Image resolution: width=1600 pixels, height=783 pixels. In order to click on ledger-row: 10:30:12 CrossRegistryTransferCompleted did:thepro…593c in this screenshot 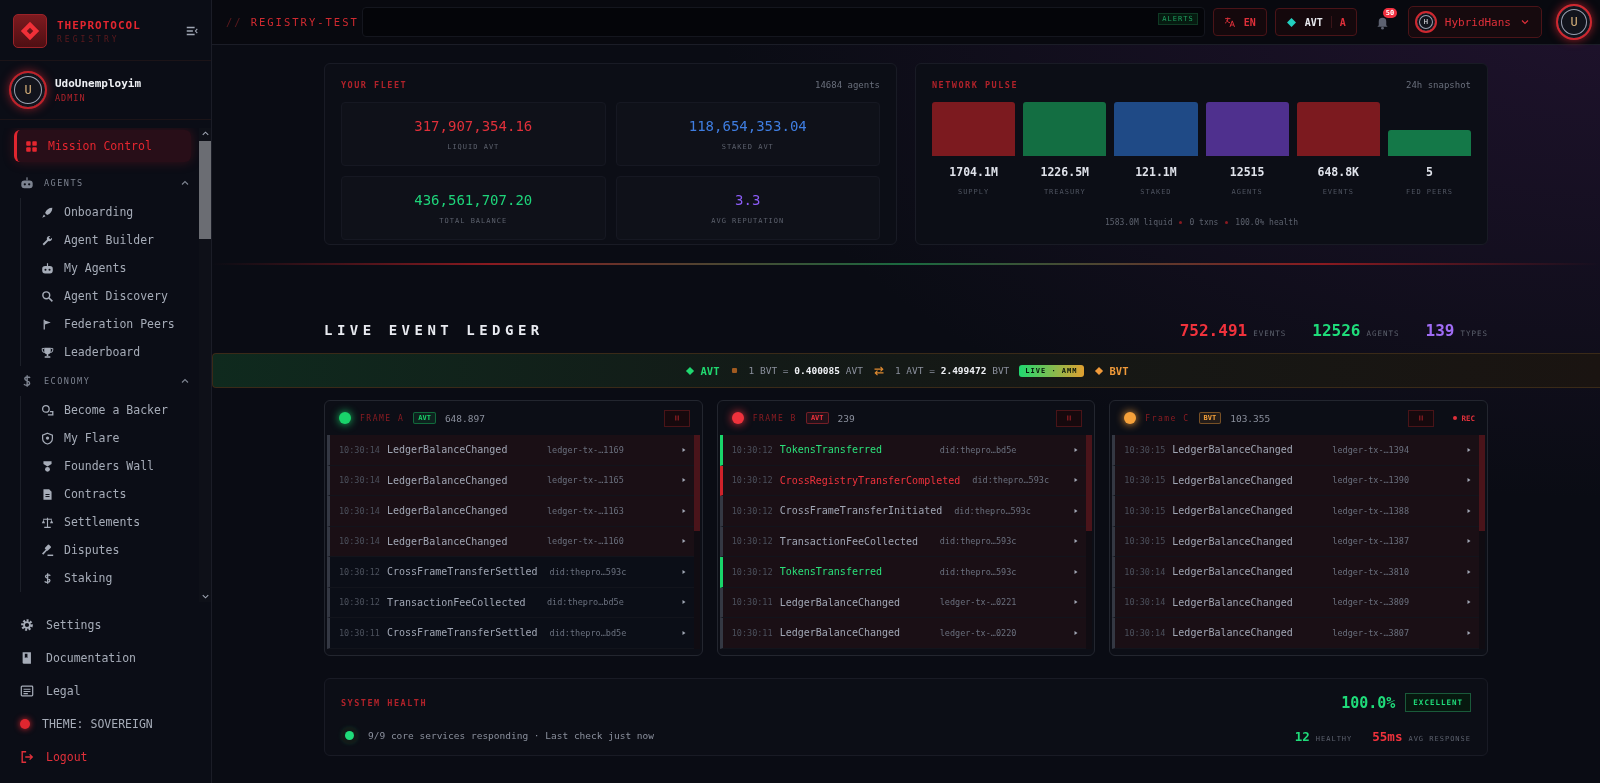, I will do `click(903, 480)`.